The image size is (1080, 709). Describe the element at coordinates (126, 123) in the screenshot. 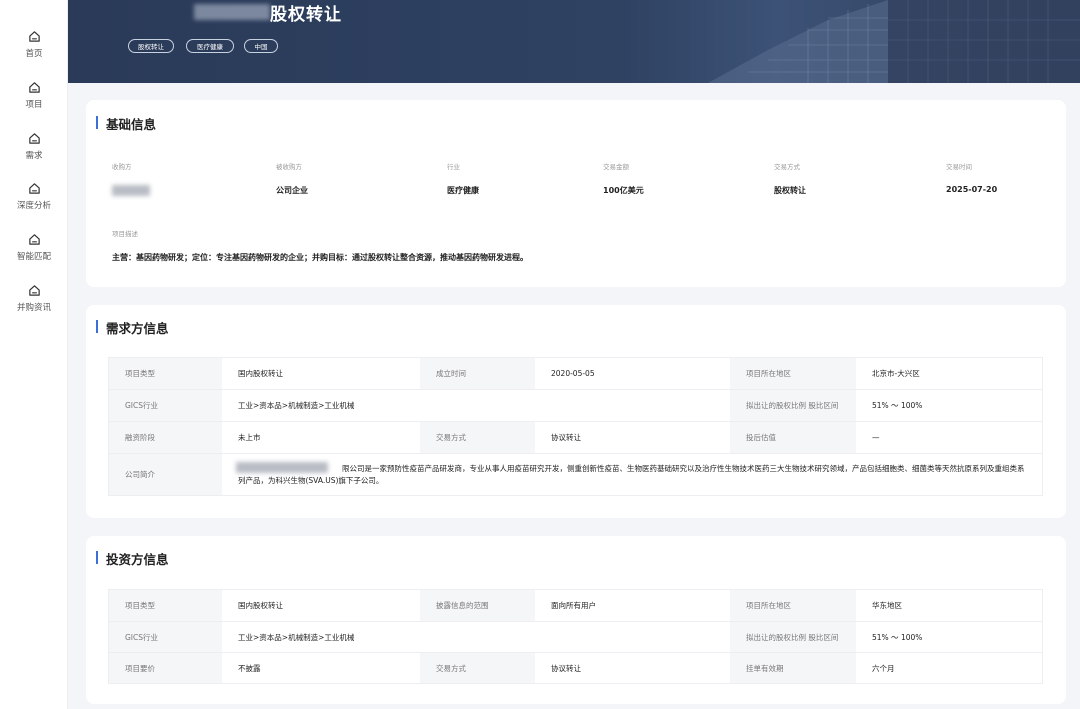

I see `section-title: 基础信息` at that location.